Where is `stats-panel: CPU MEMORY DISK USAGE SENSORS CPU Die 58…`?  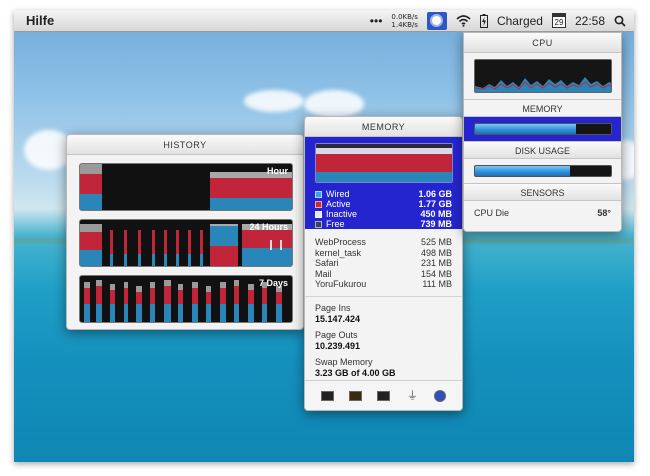 stats-panel: CPU MEMORY DISK USAGE SENSORS CPU Die 58… is located at coordinates (542, 132).